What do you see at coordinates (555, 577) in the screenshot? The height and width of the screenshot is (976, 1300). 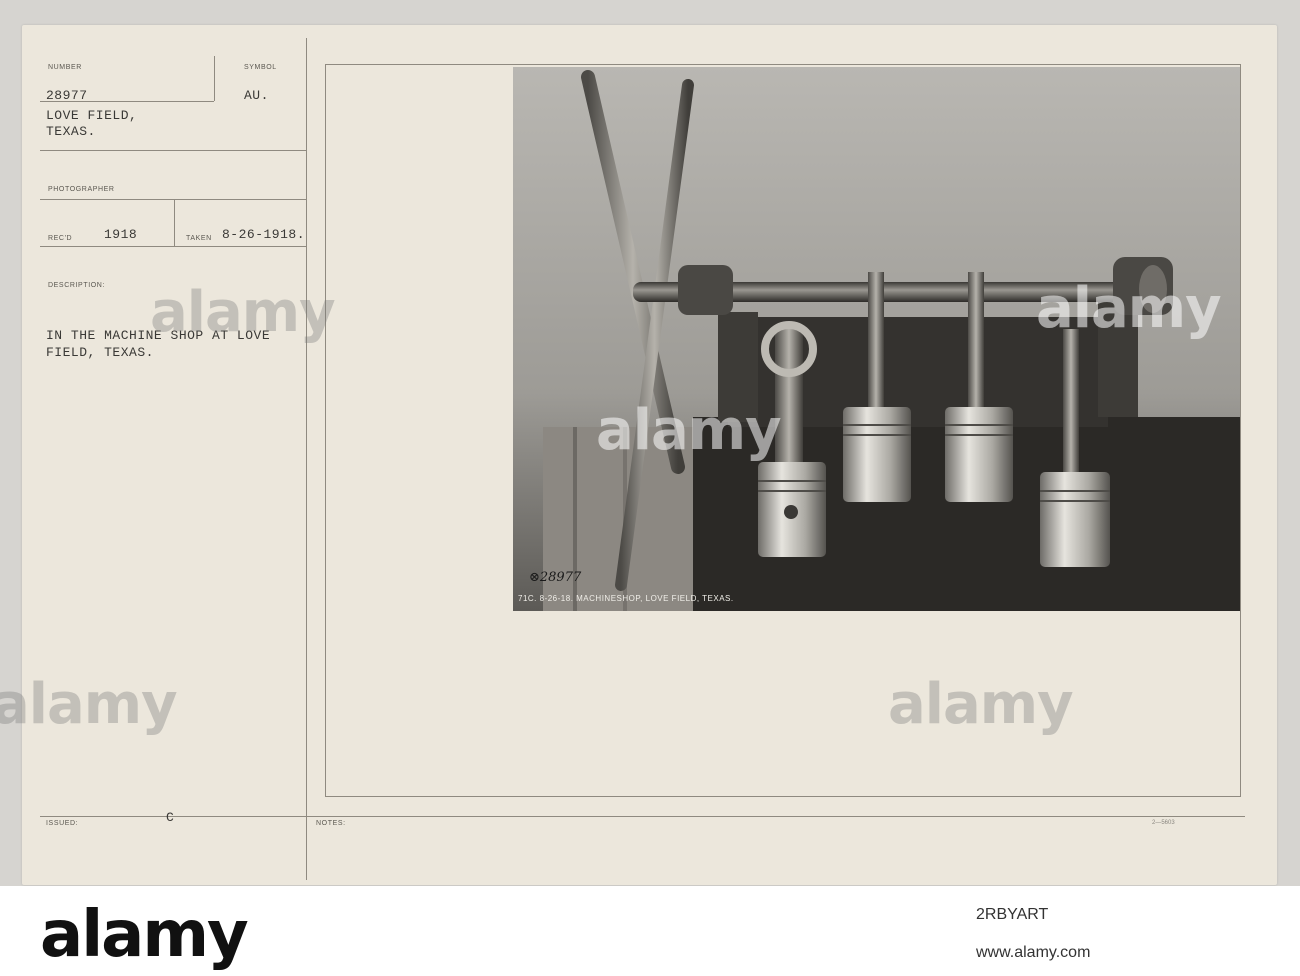 I see `negative-number: ⊗28977` at bounding box center [555, 577].